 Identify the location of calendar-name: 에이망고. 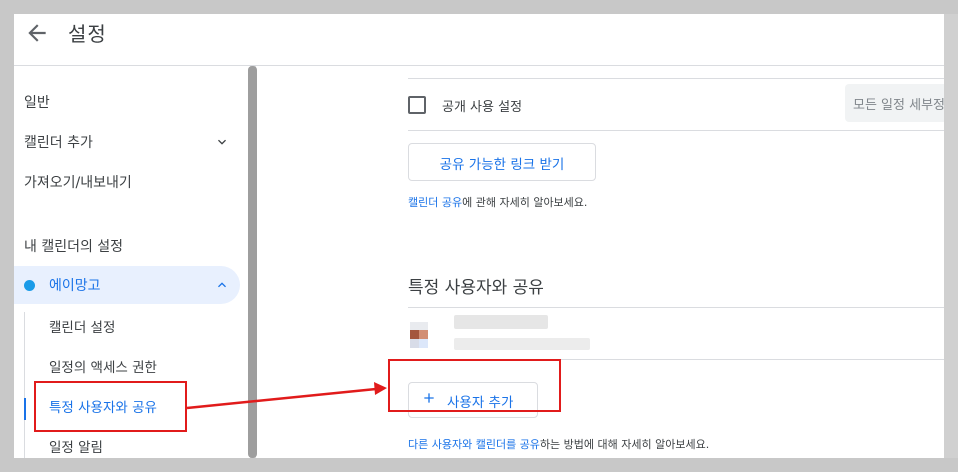
(75, 286).